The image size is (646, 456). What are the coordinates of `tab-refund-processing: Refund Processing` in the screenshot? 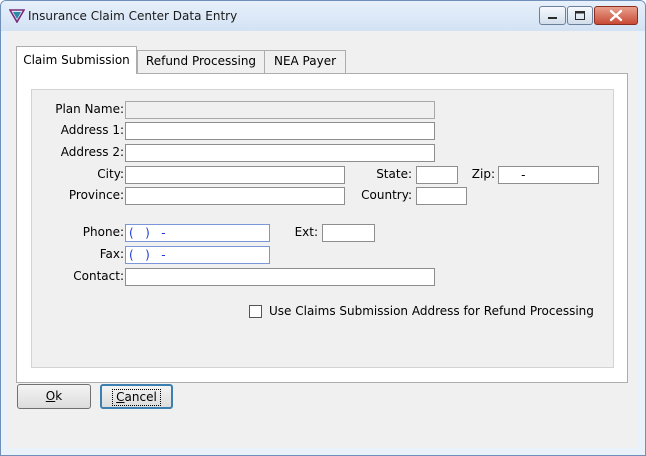 It's located at (201, 61).